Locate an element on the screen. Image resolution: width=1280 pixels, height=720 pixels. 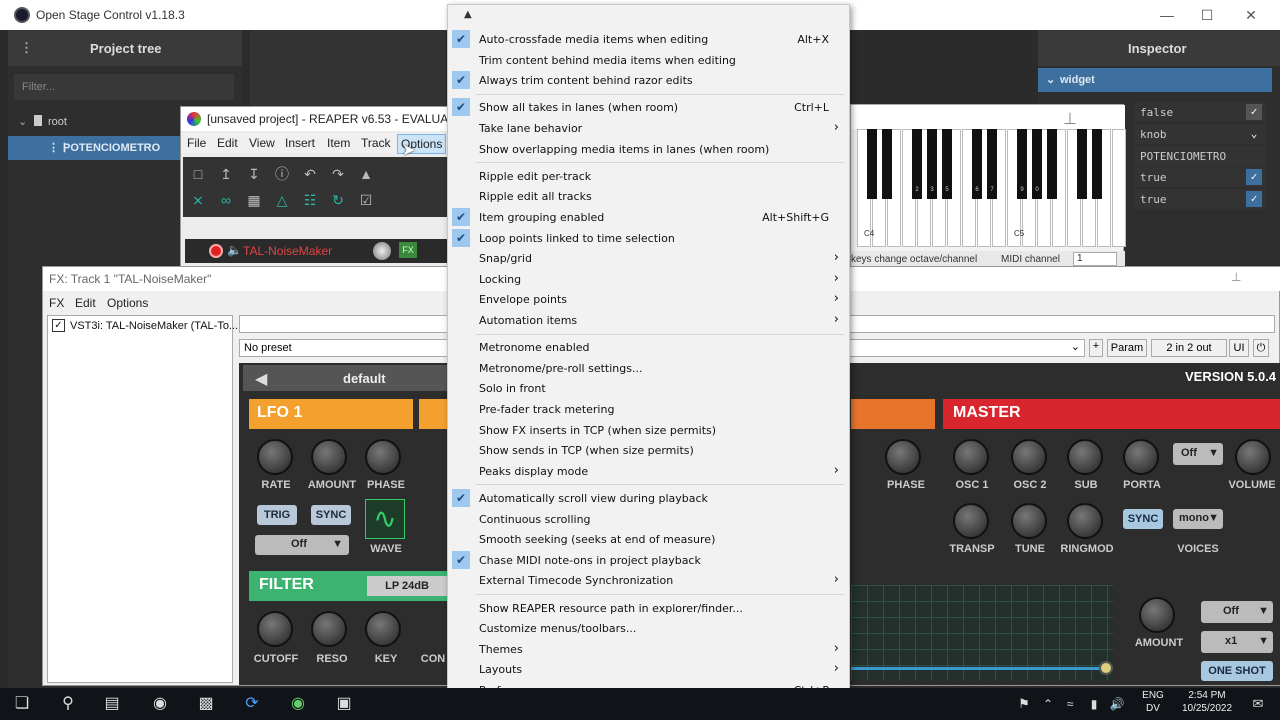
env-speed-dropdown: x1 ▼ is located at coordinates (1237, 642).